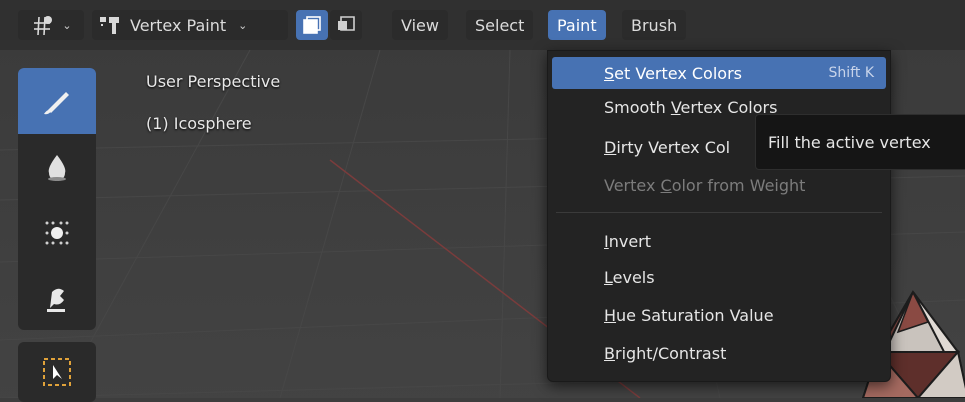  Describe the element at coordinates (577, 25) in the screenshot. I see `menu-paint: Paint` at that location.